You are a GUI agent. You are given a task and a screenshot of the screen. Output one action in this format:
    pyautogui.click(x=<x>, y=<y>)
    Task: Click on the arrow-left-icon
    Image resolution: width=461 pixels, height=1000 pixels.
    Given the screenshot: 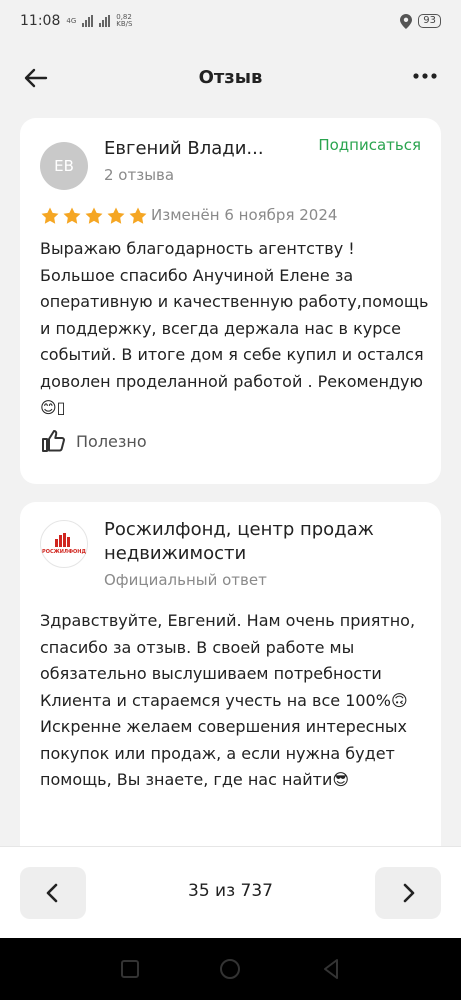 What is the action you would take?
    pyautogui.click(x=36, y=78)
    